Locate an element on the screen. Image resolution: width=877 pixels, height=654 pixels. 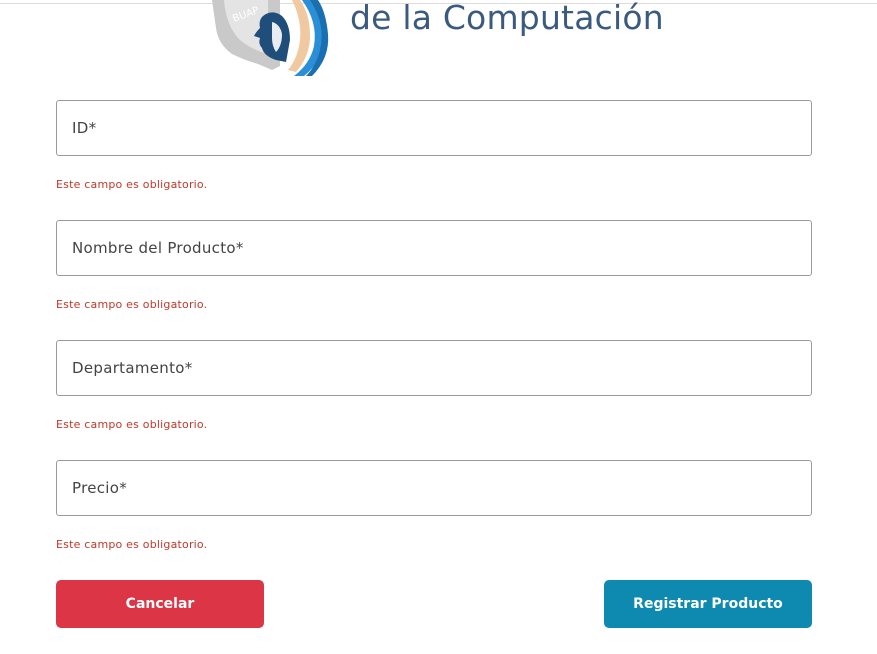
register-product-button: Registrar Producto is located at coordinates (708, 604).